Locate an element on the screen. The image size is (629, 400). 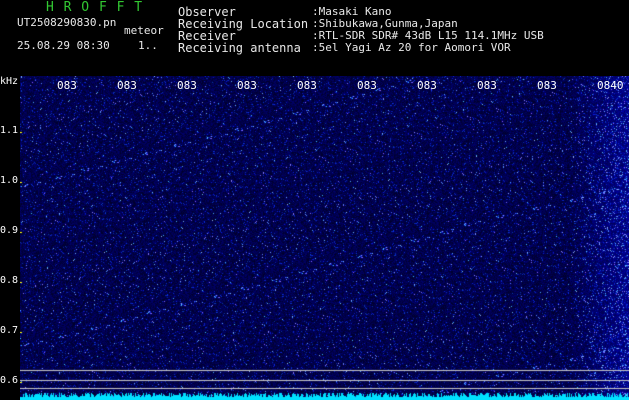
file-name: UT2508290830.pn is located at coordinates (67, 22).